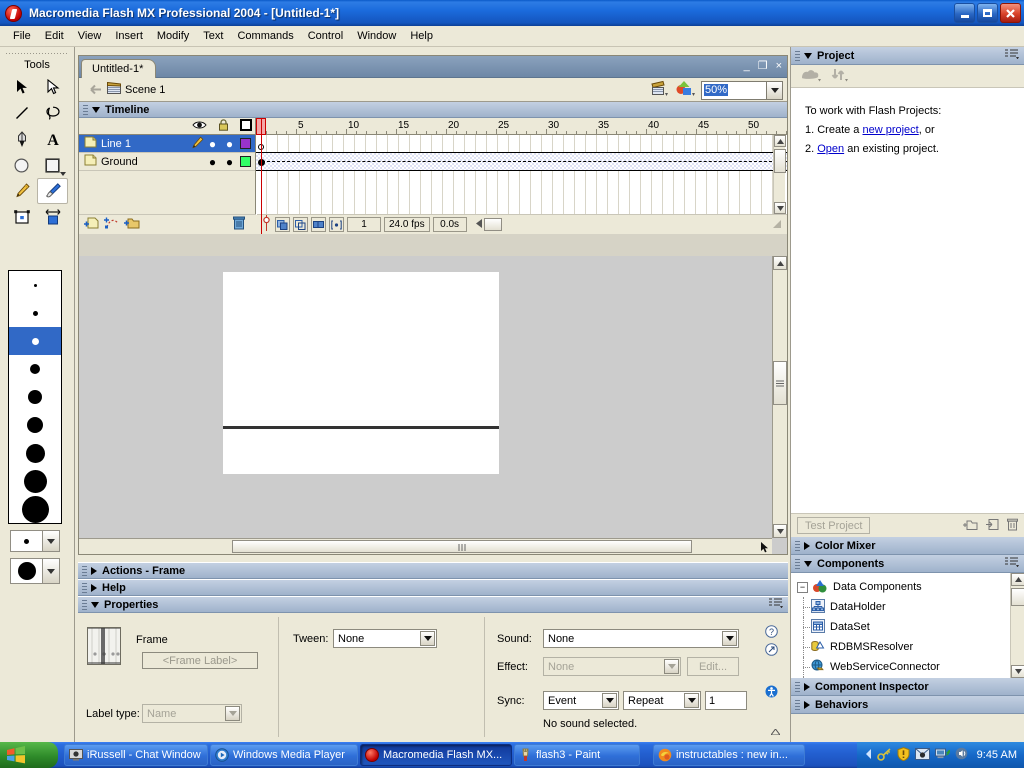  I want to click on layer-color-swatch-ground, so click(245, 161).